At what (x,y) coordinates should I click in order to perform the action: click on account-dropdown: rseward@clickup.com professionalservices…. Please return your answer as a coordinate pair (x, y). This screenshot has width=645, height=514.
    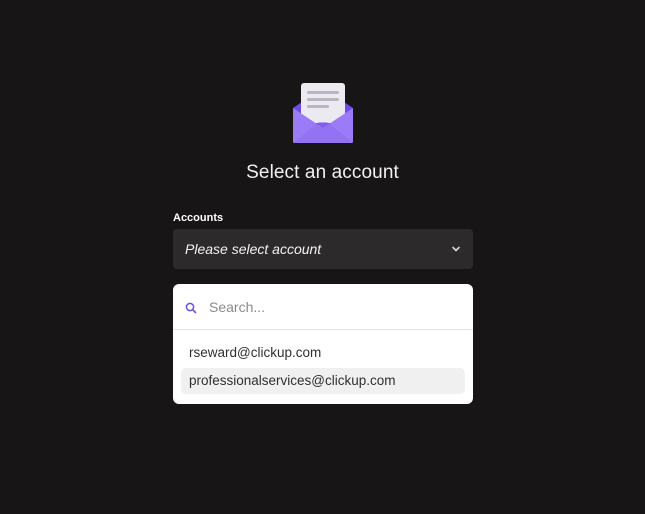
    Looking at the image, I should click on (323, 344).